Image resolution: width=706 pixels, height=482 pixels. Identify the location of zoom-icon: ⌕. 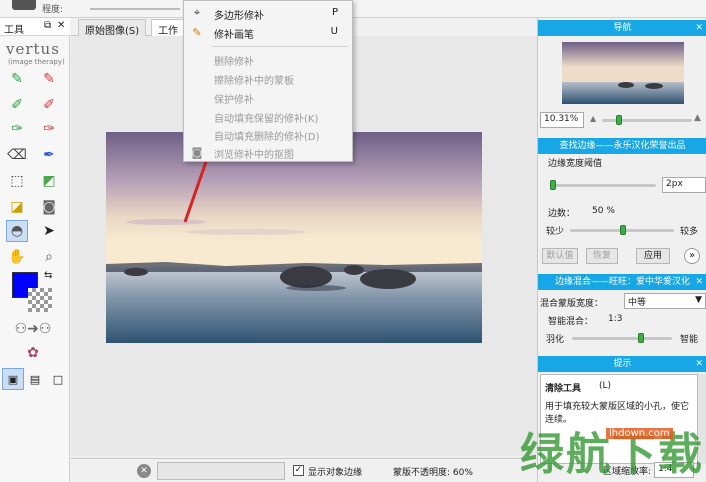
(49, 257).